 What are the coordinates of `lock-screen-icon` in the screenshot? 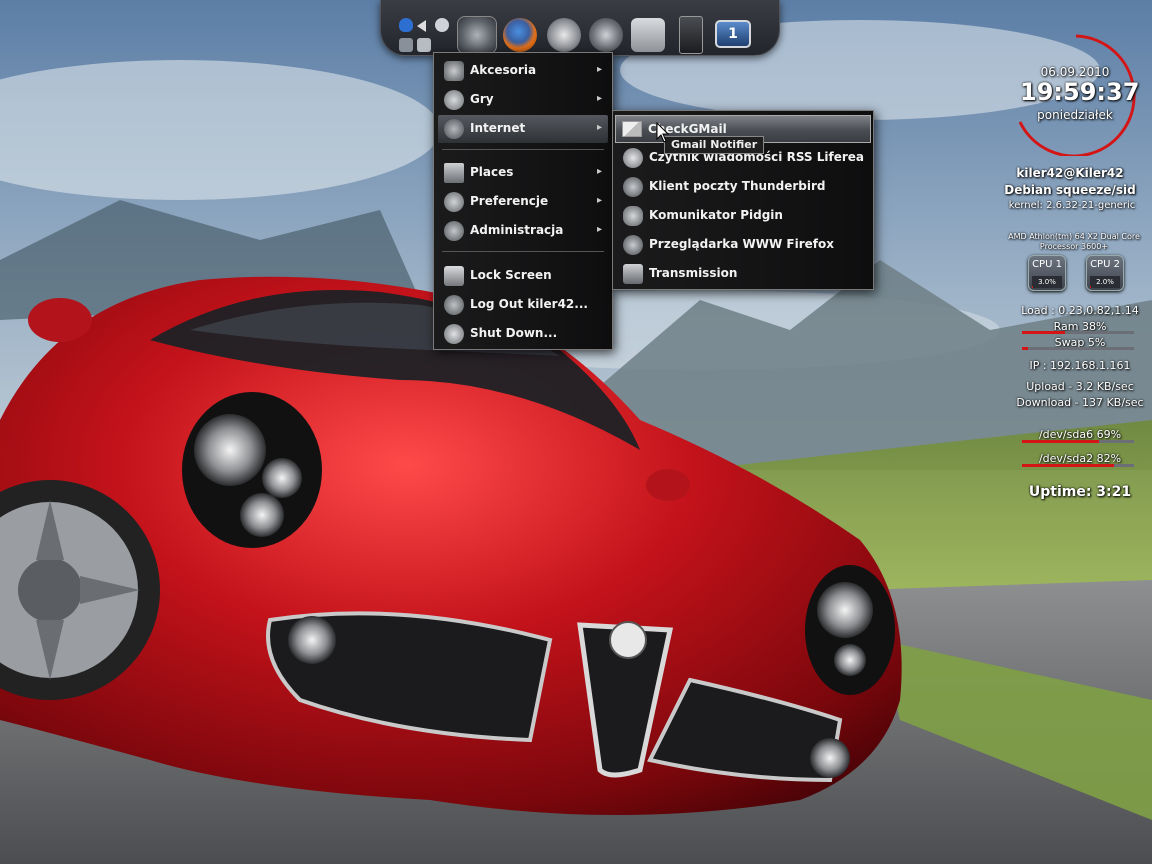 It's located at (454, 276).